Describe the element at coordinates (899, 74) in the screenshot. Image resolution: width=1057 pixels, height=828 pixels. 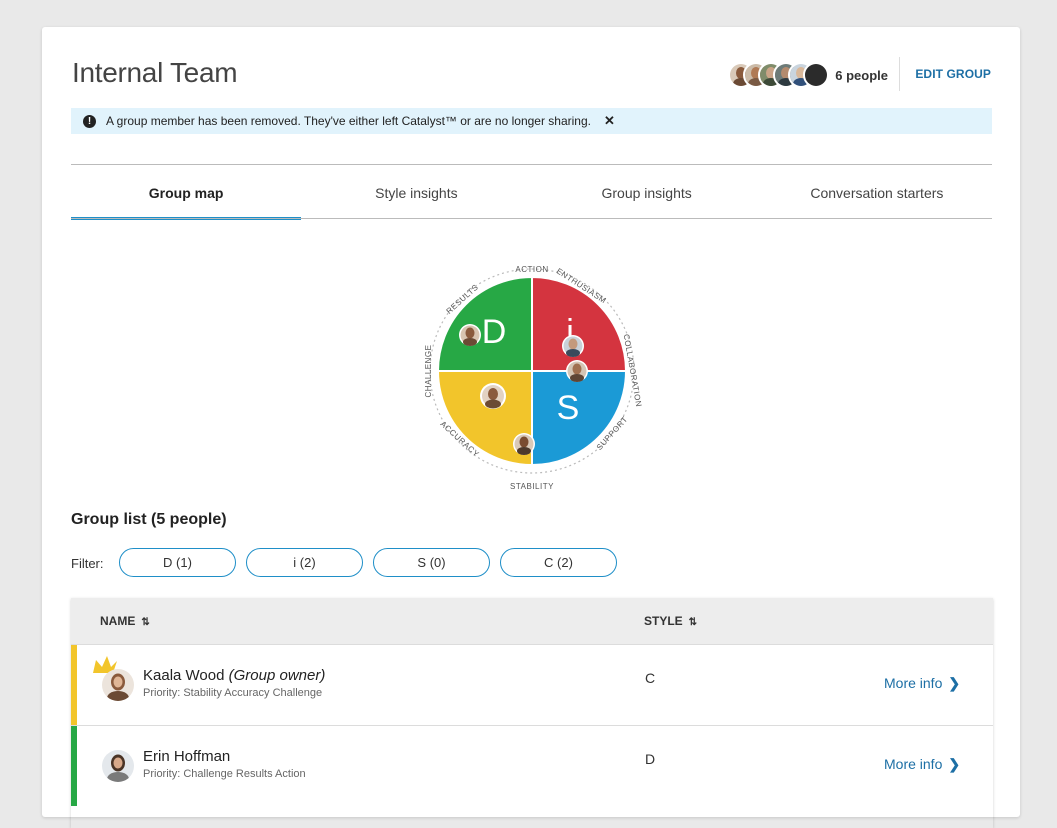
I see `header-divider` at that location.